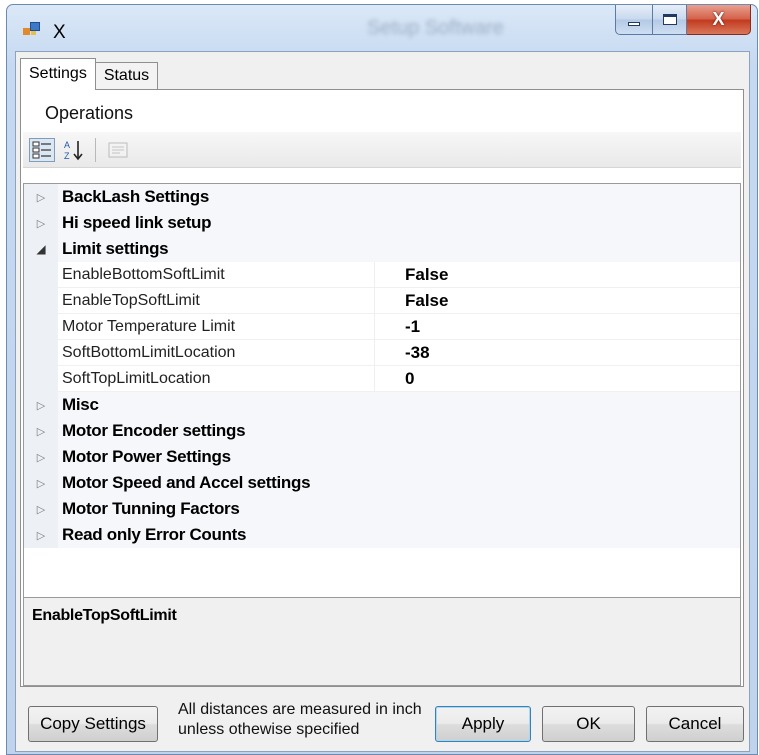 The width and height of the screenshot is (759, 755). I want to click on category-row-limit-settings: ◢ Limit settings, so click(382, 249).